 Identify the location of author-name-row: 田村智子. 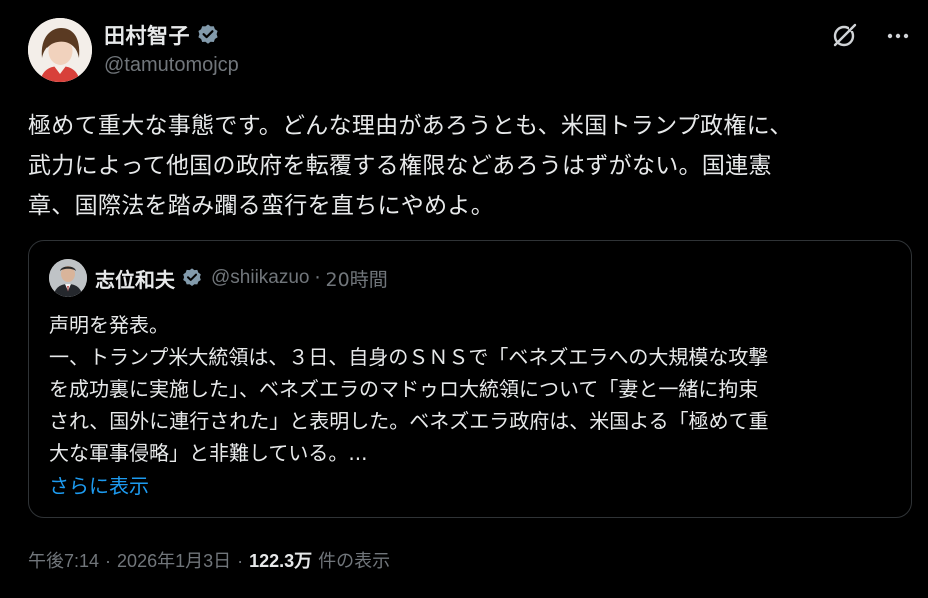
(171, 35).